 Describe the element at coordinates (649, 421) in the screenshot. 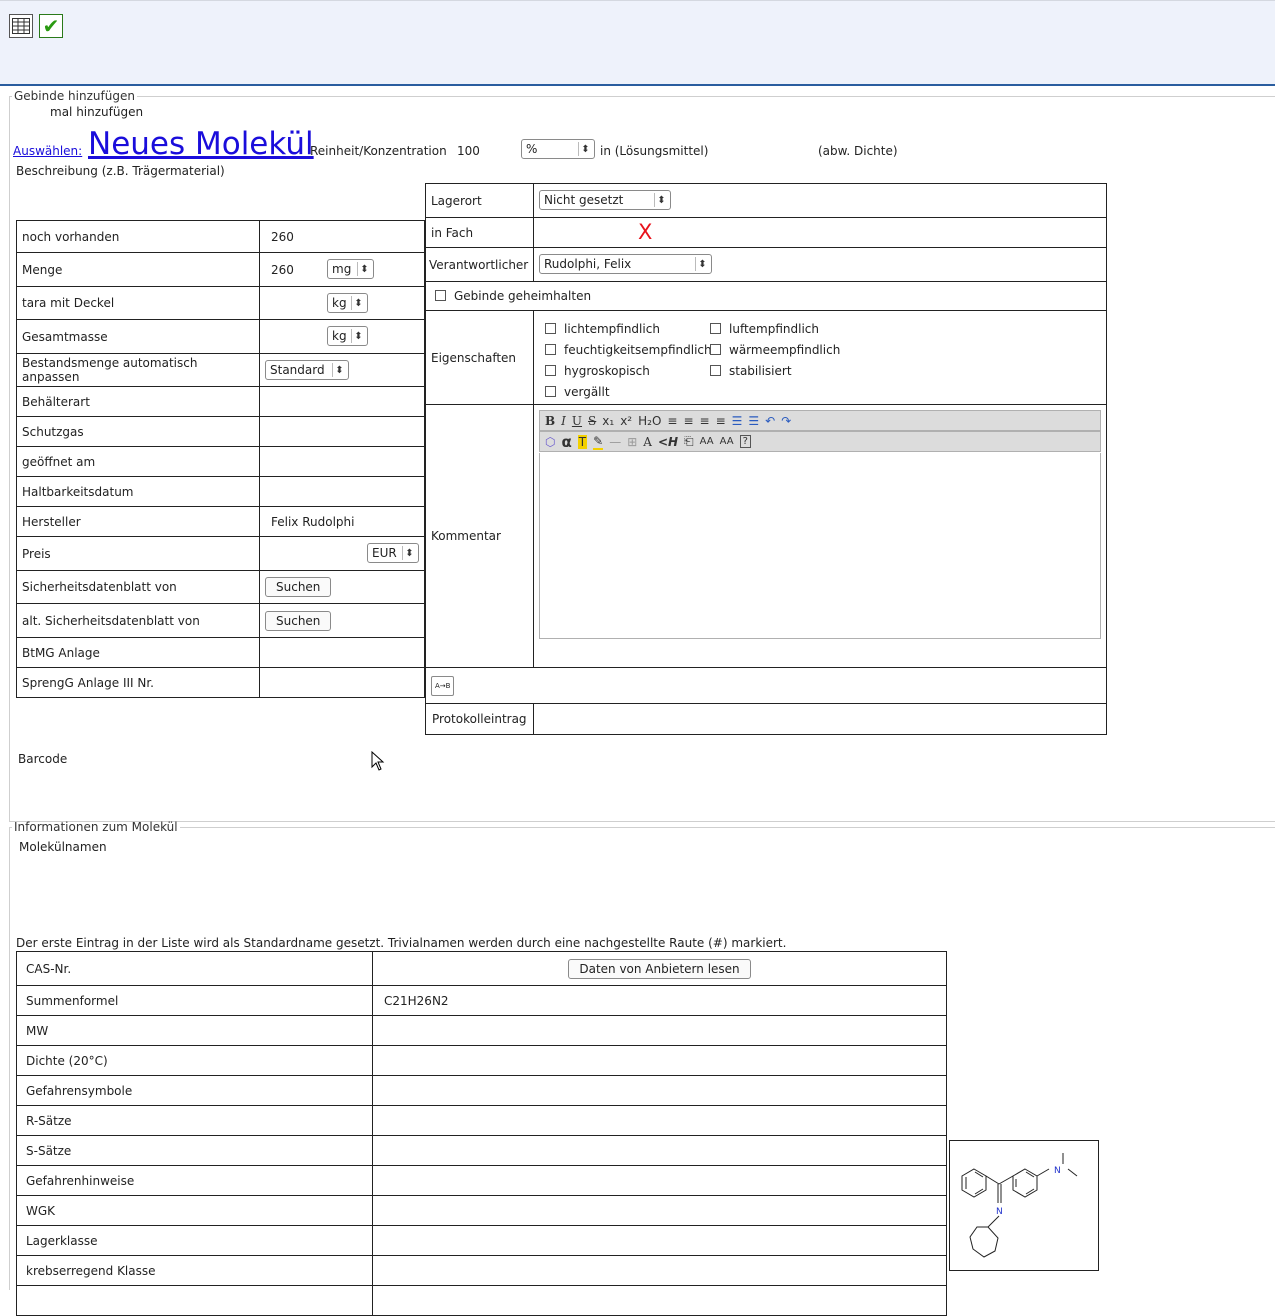

I see `chemformula-button: H₂O` at that location.